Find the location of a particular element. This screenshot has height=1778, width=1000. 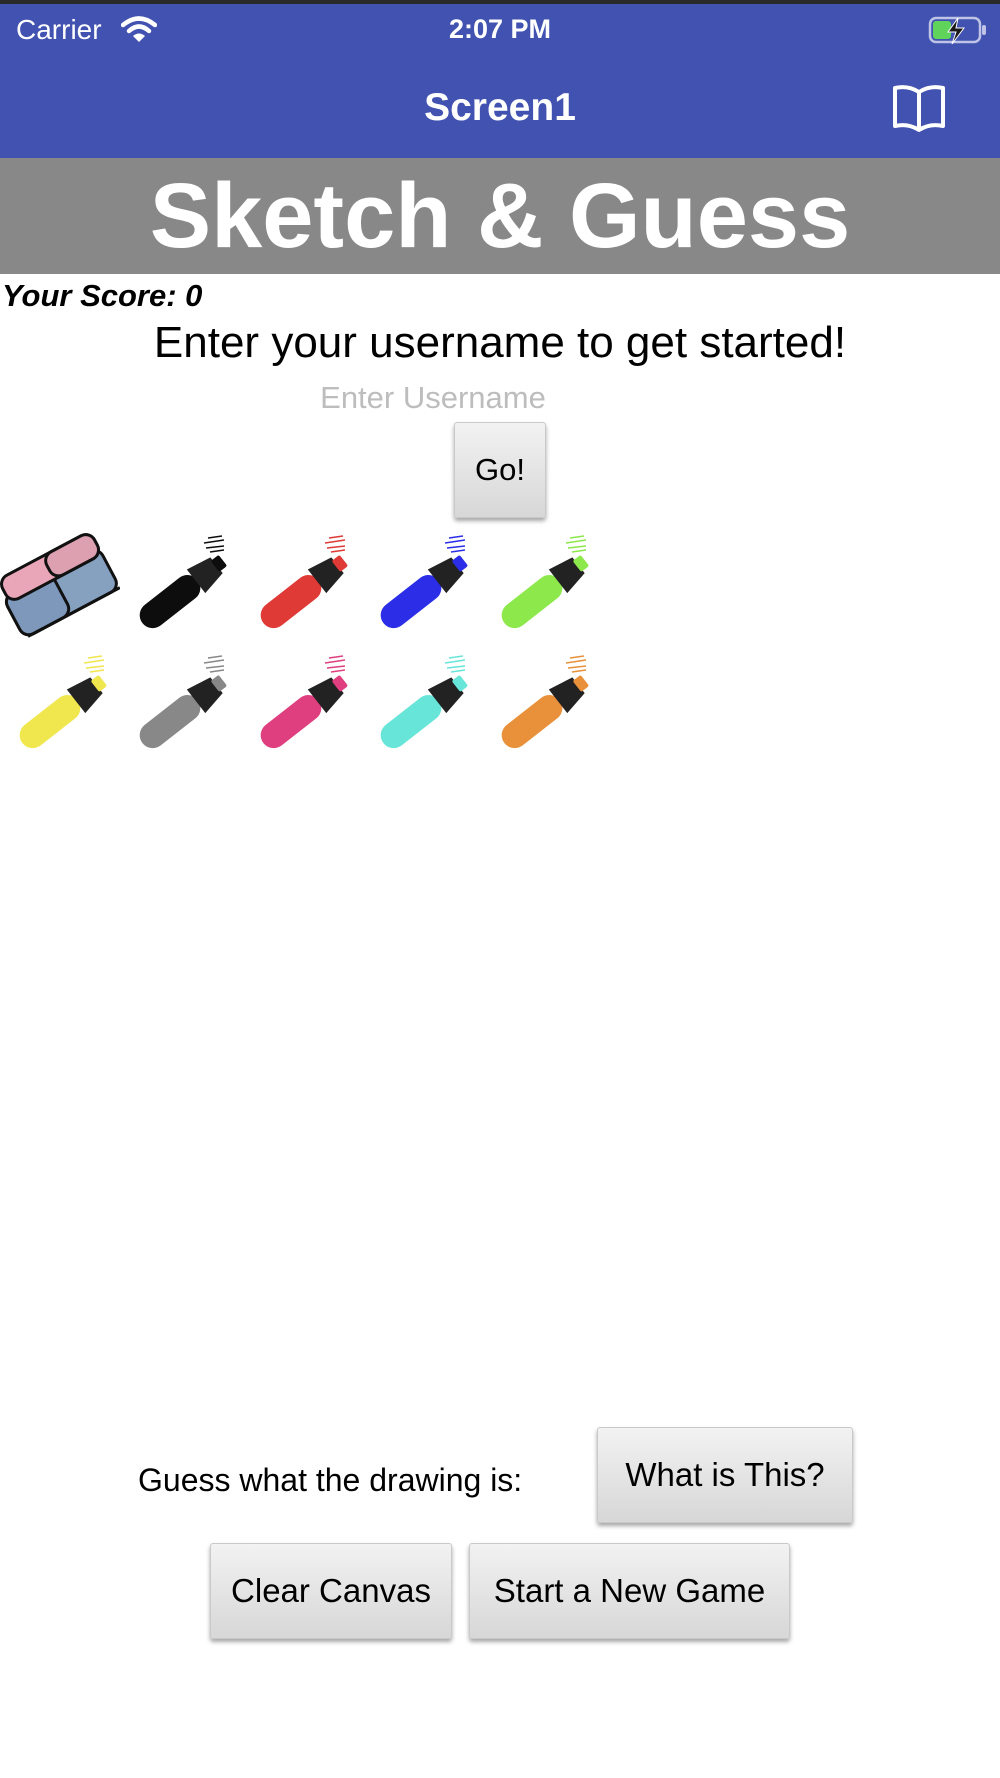

app-header: Carrier 2:07 PM Screen1 is located at coordinates (500, 81).